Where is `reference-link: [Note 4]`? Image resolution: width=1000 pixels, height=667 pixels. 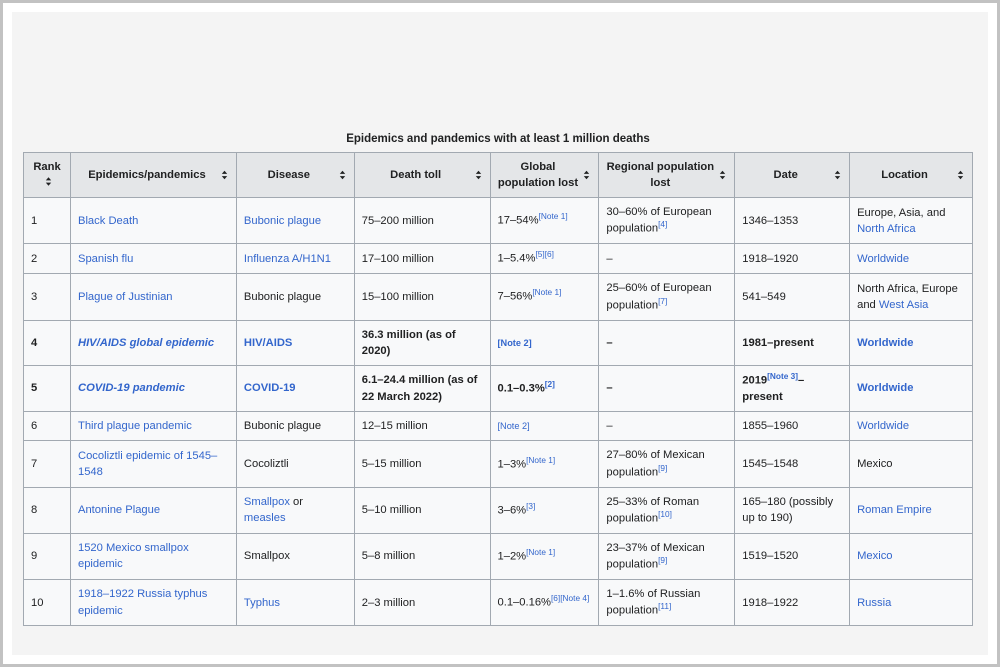
reference-link: [Note 4] is located at coordinates (574, 598).